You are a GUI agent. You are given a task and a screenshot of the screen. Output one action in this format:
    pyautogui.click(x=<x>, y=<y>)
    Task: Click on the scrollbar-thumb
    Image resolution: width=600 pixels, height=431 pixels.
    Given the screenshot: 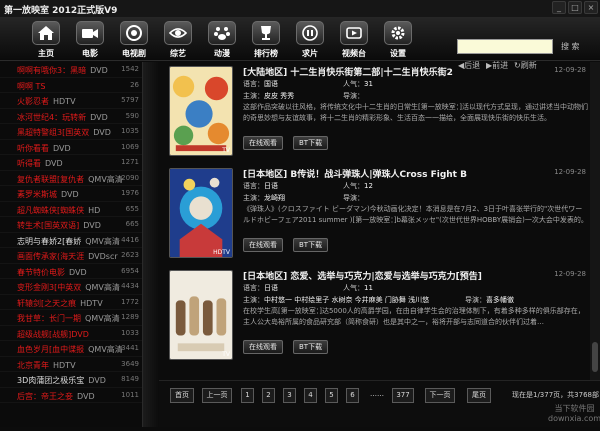 What is the action you would take?
    pyautogui.click(x=595, y=357)
    